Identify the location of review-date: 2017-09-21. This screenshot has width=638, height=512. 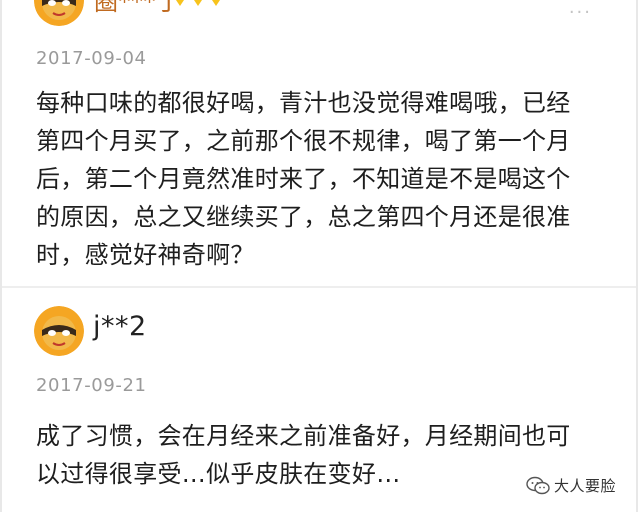
(91, 385).